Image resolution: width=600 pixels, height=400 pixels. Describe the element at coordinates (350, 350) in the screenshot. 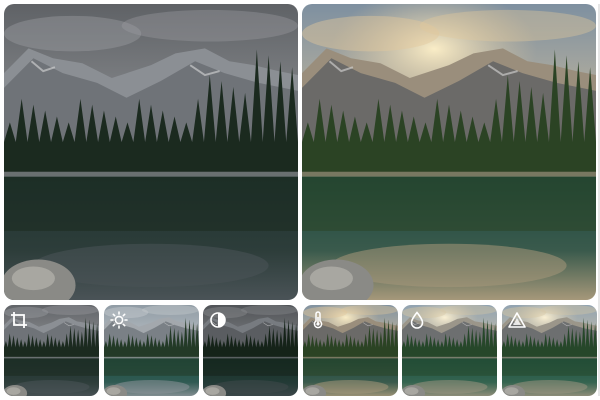

I see `tool-temperature-thumbnail` at that location.